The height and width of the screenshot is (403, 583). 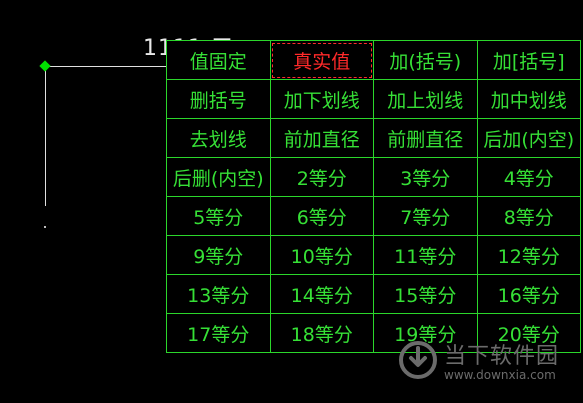 I want to click on drawing-line-horizontal, so click(x=106, y=66).